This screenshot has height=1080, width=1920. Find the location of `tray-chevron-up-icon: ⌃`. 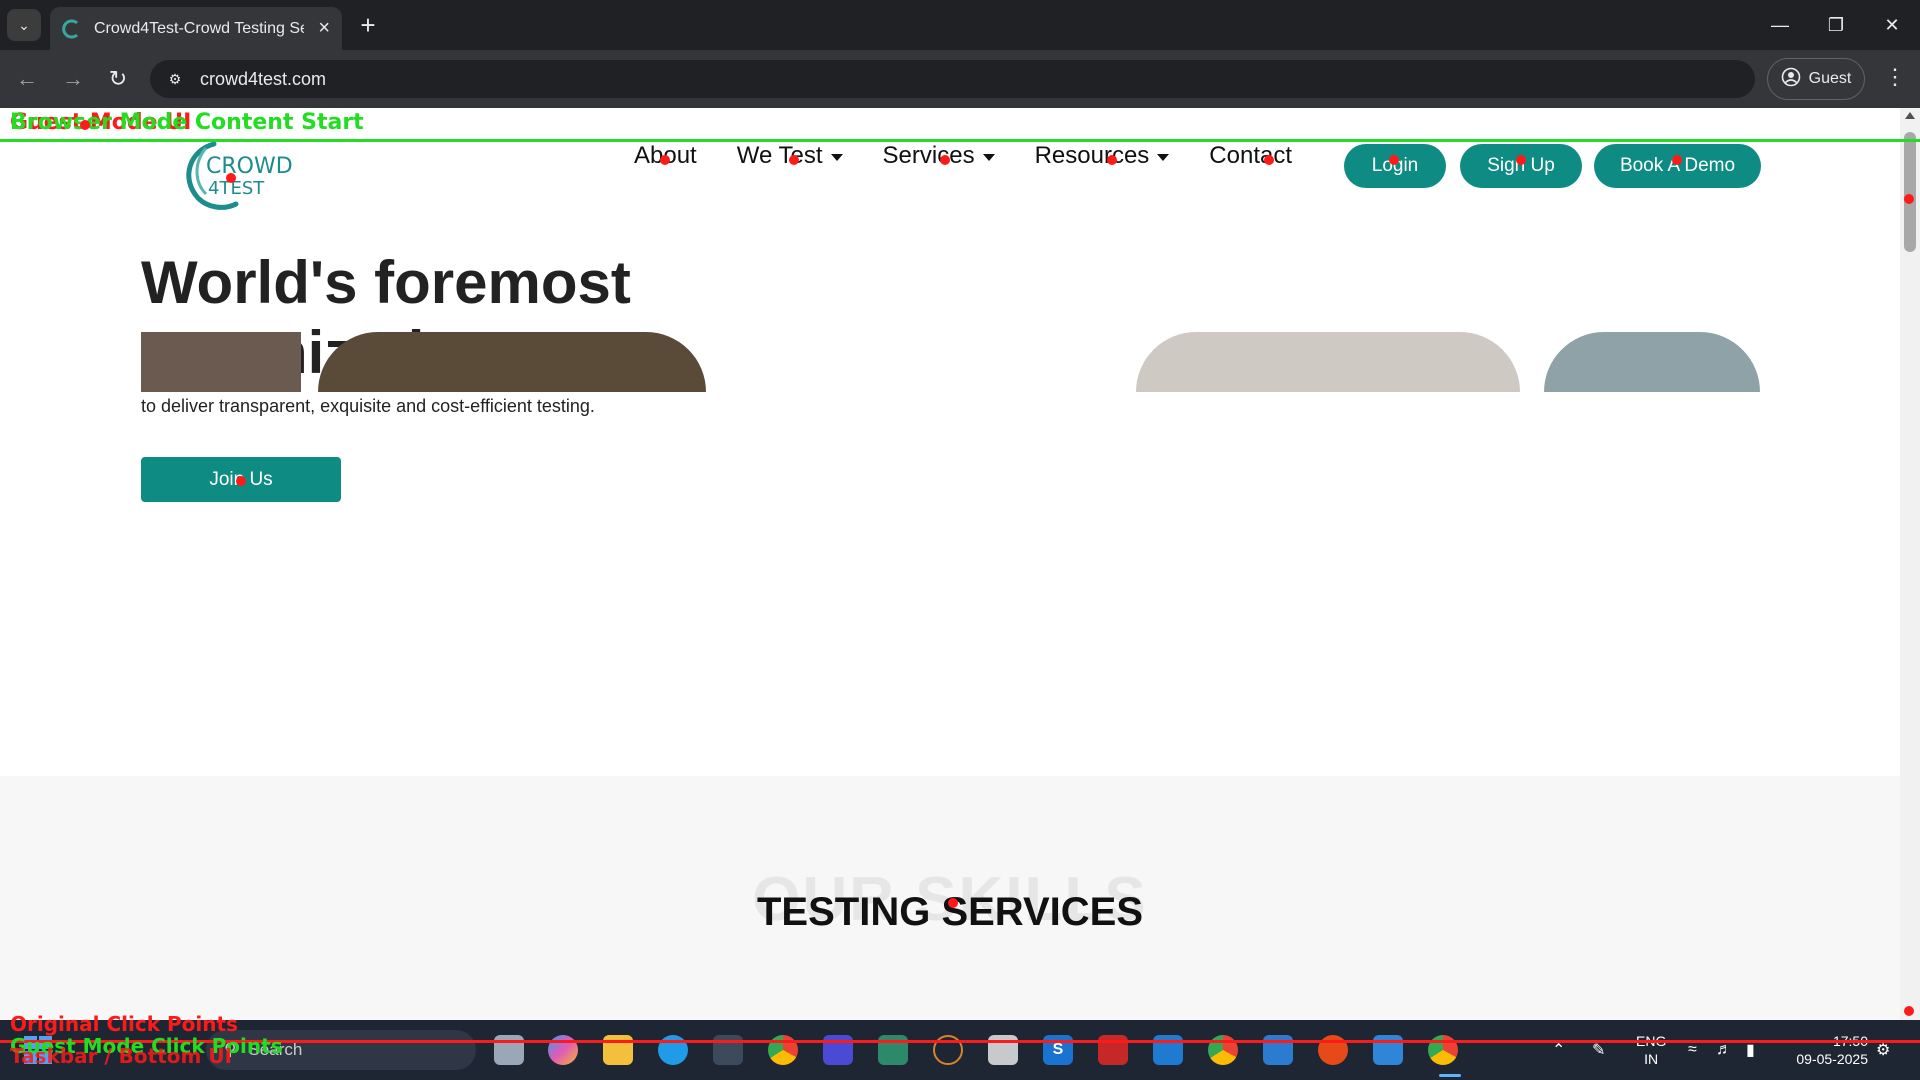

tray-chevron-up-icon: ⌃ is located at coordinates (1558, 1050).